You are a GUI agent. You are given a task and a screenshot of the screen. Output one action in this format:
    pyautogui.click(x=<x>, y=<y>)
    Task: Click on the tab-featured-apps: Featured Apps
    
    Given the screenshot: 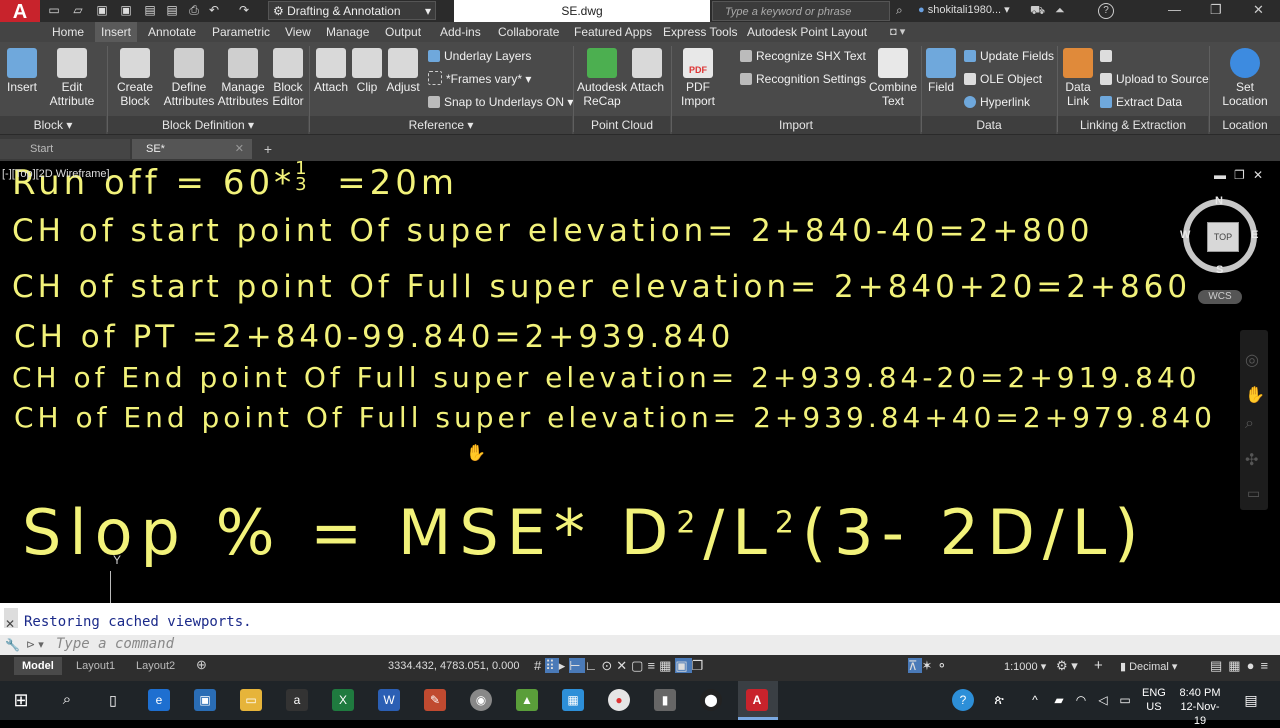 What is the action you would take?
    pyautogui.click(x=613, y=32)
    